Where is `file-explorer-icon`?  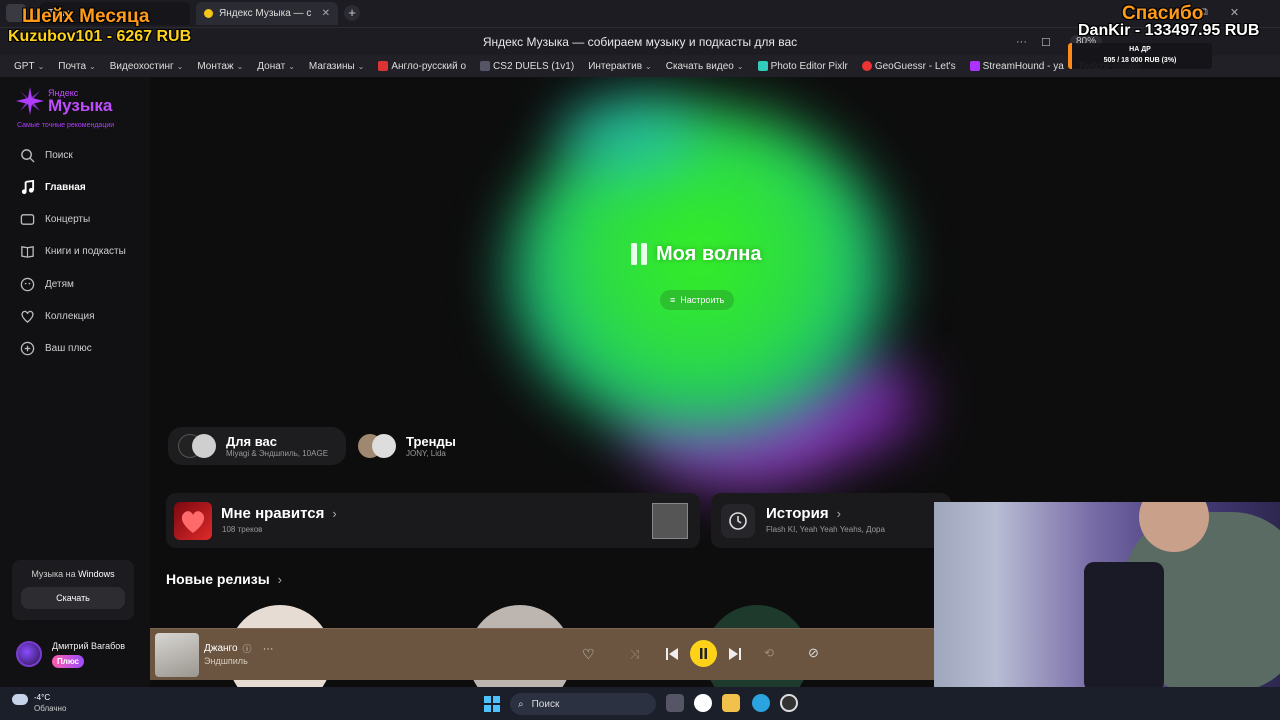
file-explorer-icon is located at coordinates (731, 703).